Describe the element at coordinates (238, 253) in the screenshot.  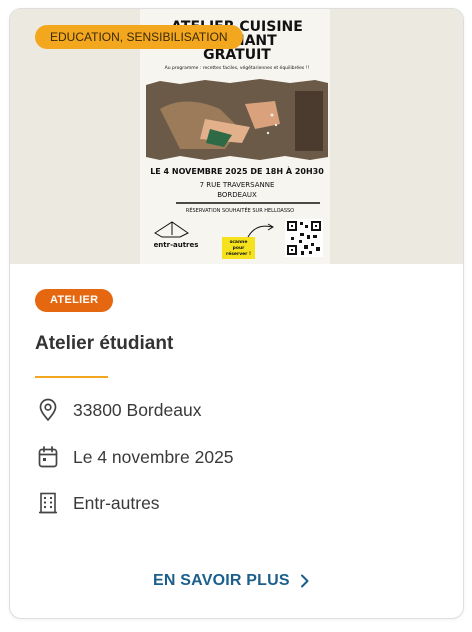
I see `poster-scan-line-3: réserver !` at that location.